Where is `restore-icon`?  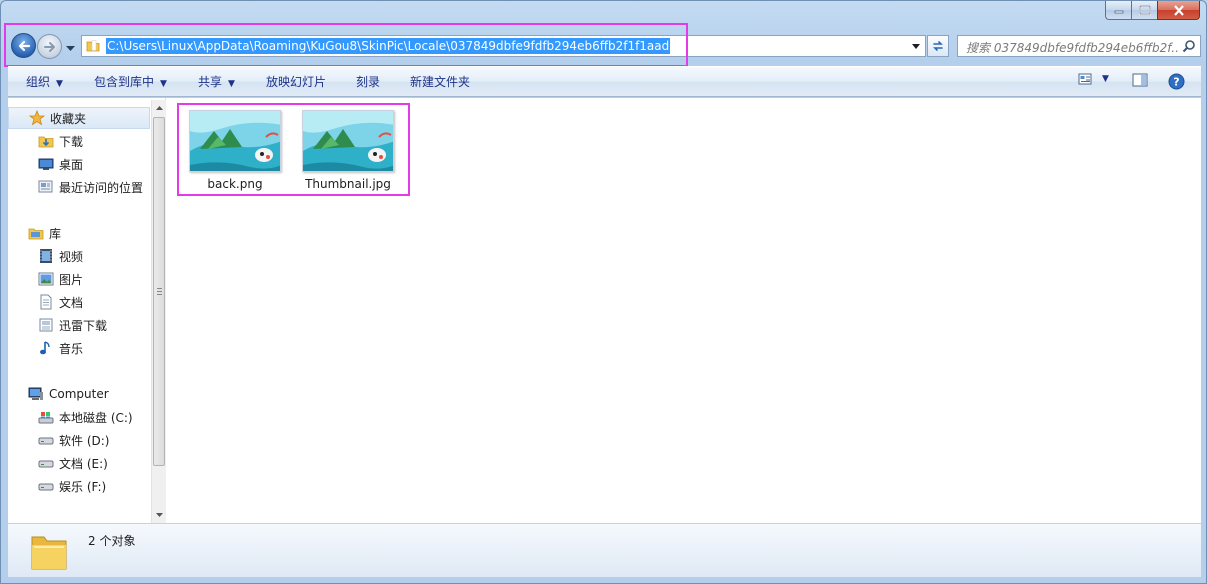
restore-icon is located at coordinates (1144, 10).